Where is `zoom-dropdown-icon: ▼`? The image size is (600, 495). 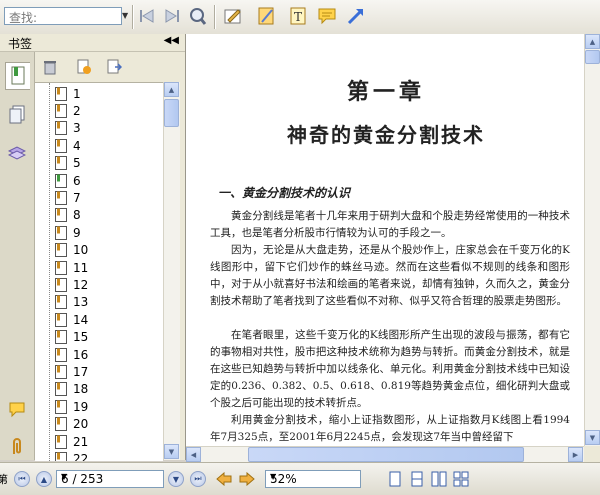 zoom-dropdown-icon: ▼ is located at coordinates (314, 476).